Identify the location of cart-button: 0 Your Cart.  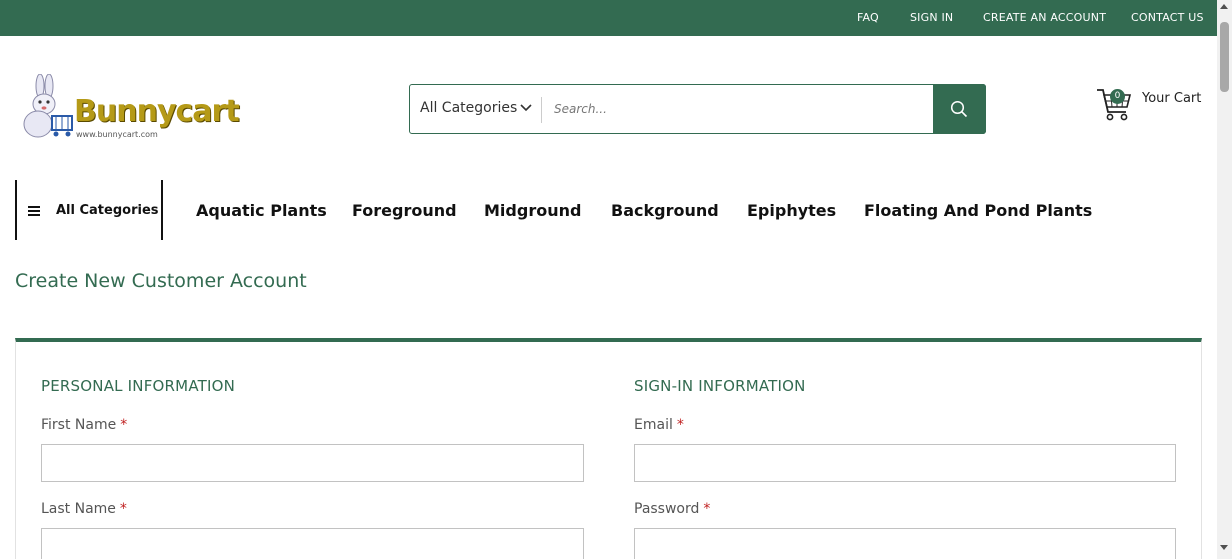
(1152, 106).